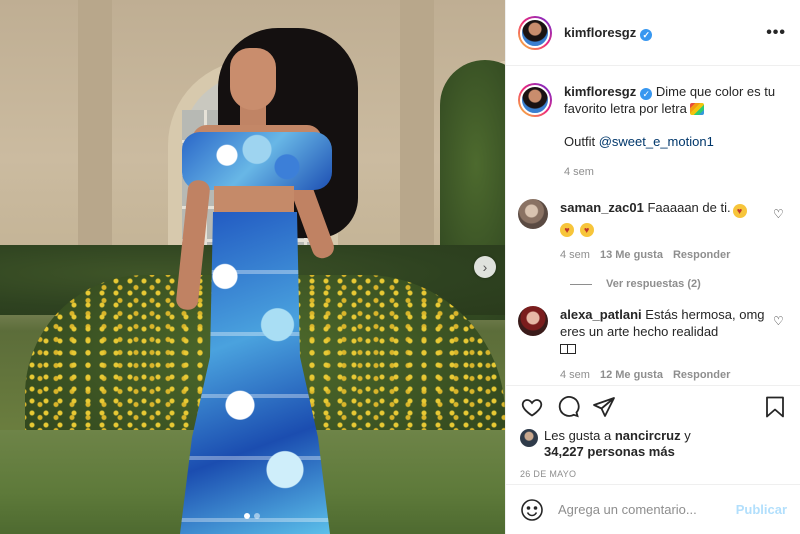 The height and width of the screenshot is (534, 800). I want to click on view-replies-button: Ver respuestas (2), so click(678, 284).